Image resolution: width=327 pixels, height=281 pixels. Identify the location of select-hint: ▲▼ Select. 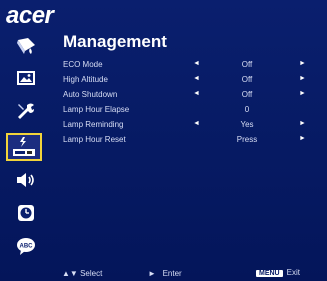
(82, 273).